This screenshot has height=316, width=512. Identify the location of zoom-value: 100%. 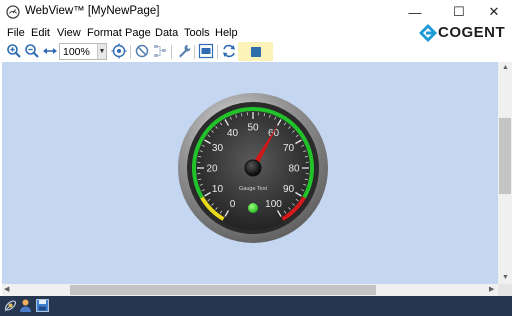
(76, 52).